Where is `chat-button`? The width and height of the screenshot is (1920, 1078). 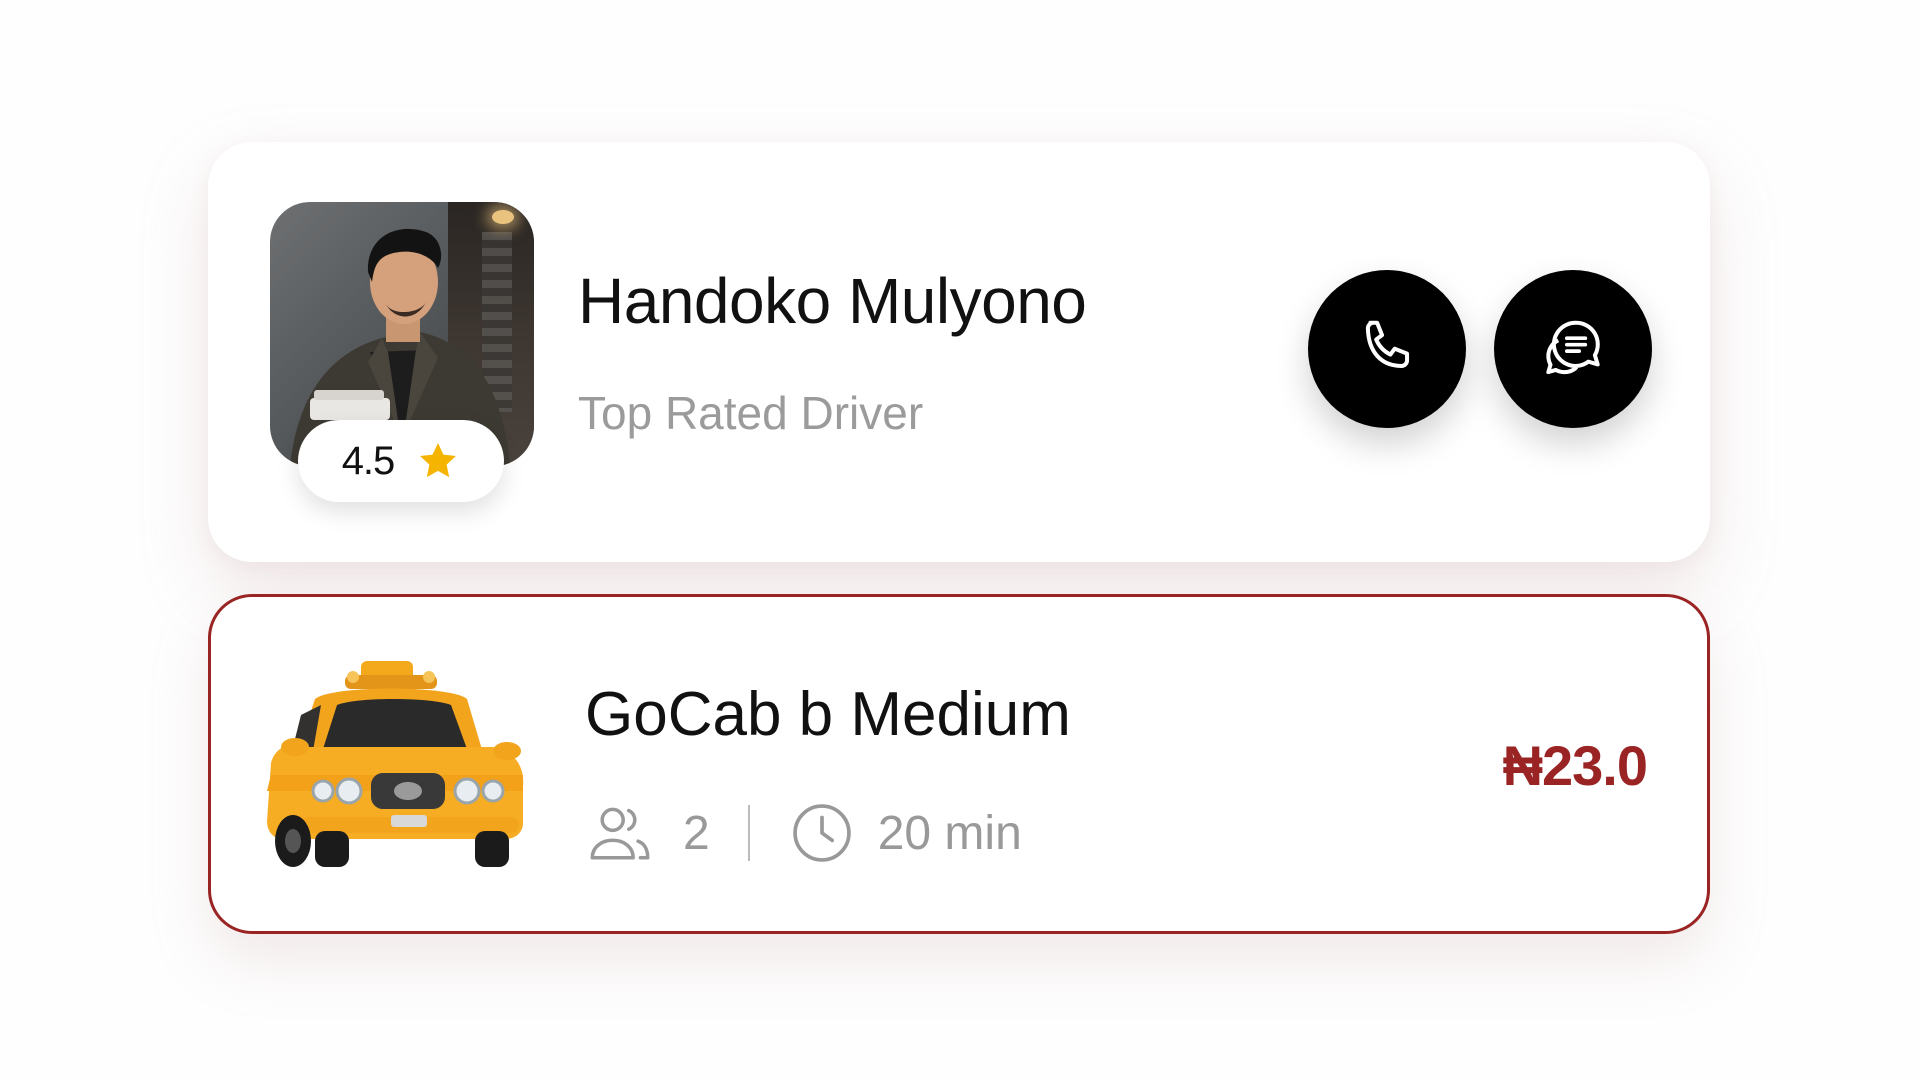 chat-button is located at coordinates (1573, 349).